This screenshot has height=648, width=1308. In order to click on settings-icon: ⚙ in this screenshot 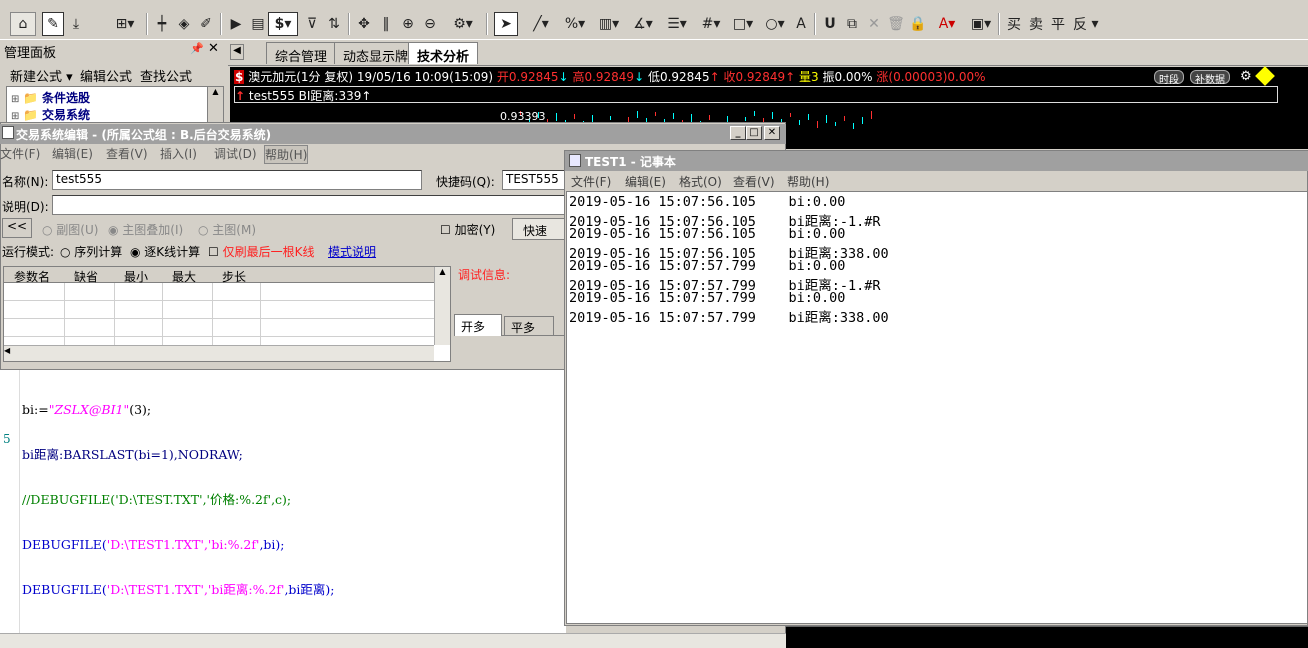, I will do `click(1246, 76)`.